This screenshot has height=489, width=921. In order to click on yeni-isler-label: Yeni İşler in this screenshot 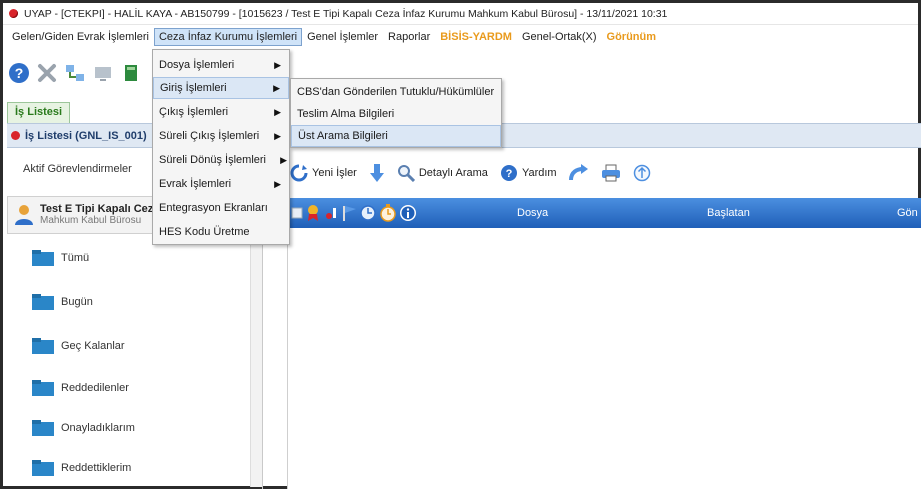, I will do `click(334, 173)`.